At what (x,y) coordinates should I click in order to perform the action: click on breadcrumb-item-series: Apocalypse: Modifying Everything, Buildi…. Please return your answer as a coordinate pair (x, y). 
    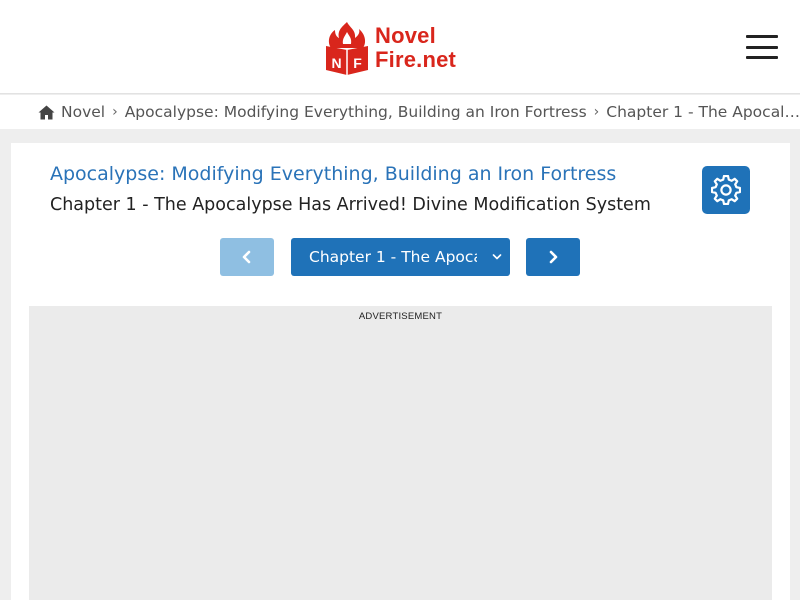
    Looking at the image, I should click on (356, 112).